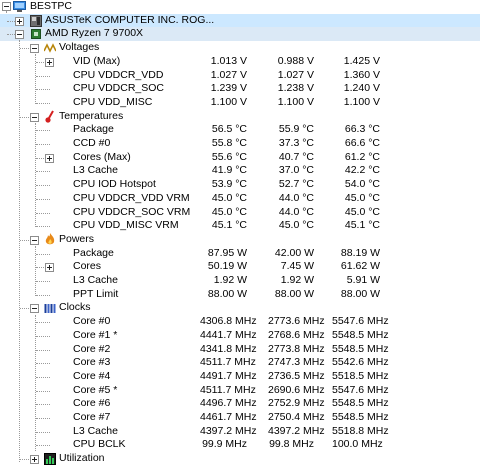  I want to click on sensor-value: 56.5 °C, so click(229, 129).